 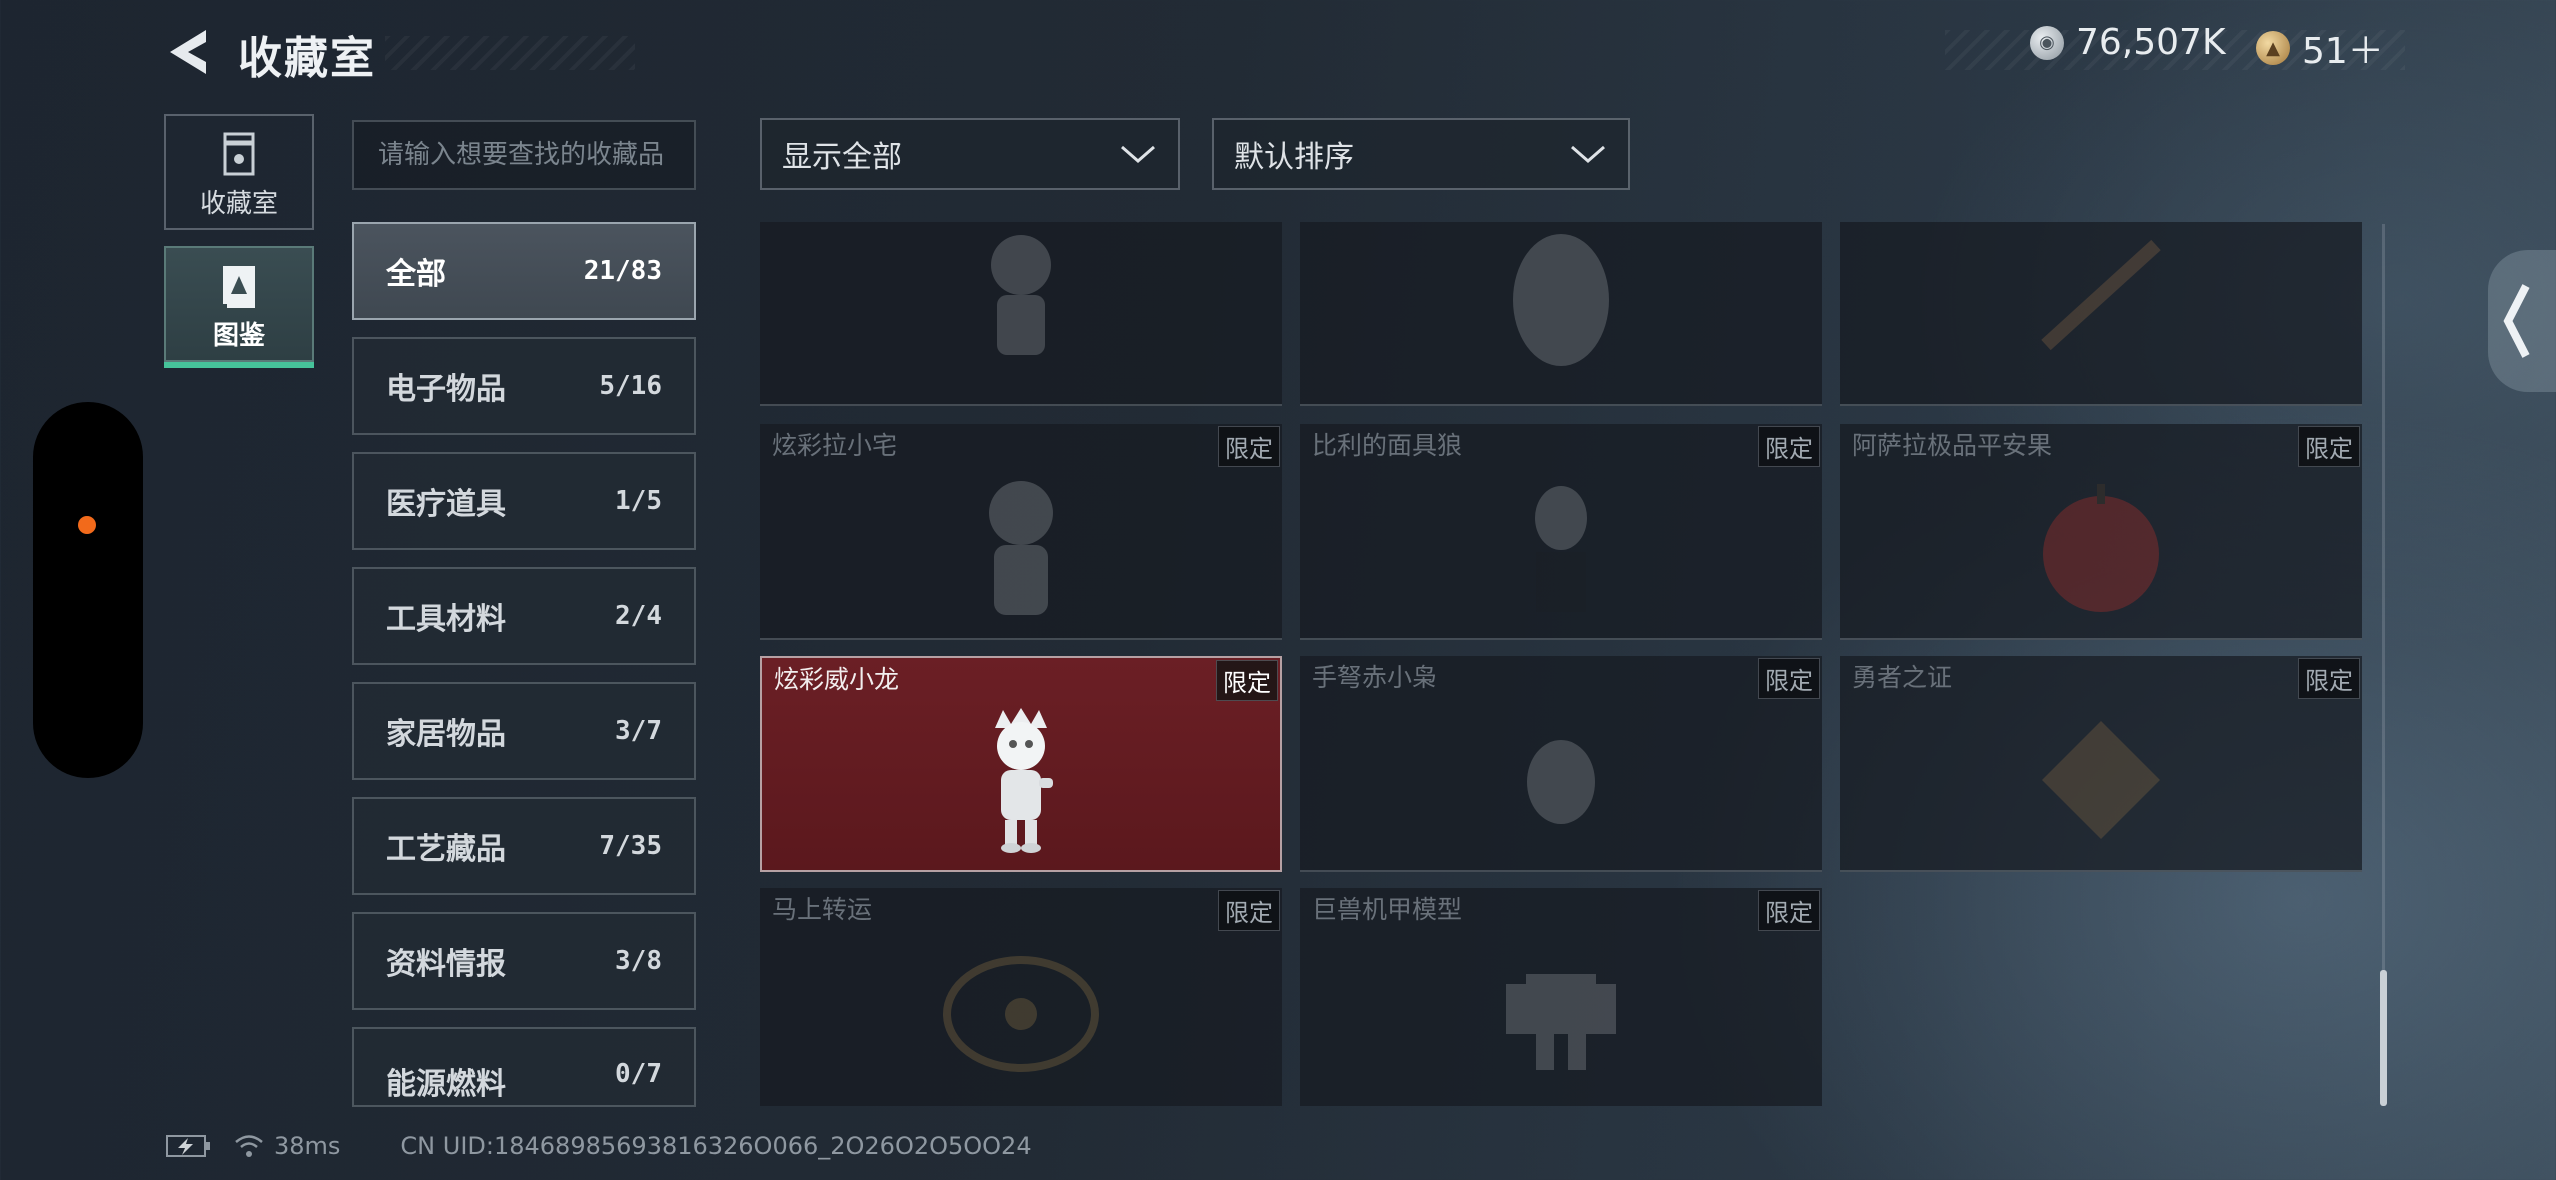 I want to click on collection-item-card: 比利的面具狼 限定, so click(x=1561, y=532).